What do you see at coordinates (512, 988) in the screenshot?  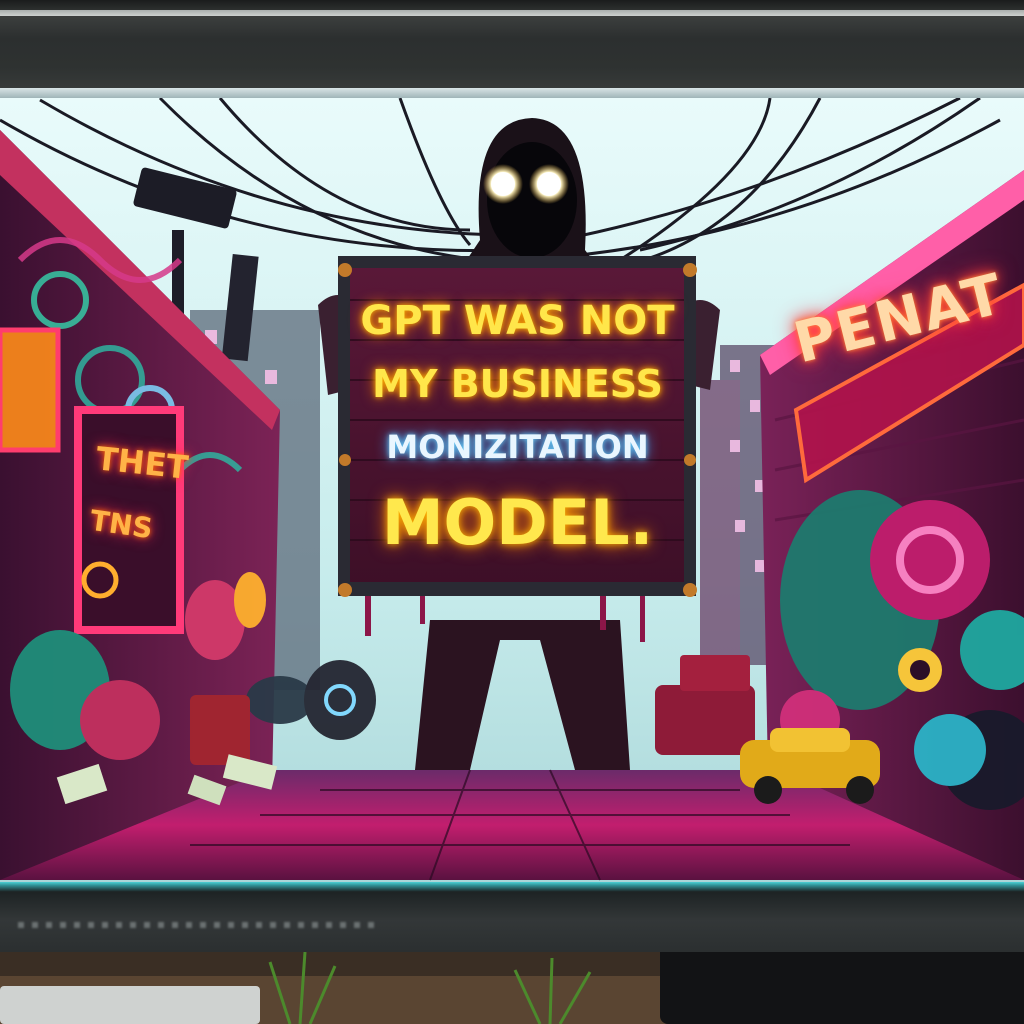 I see `desk-foreground` at bounding box center [512, 988].